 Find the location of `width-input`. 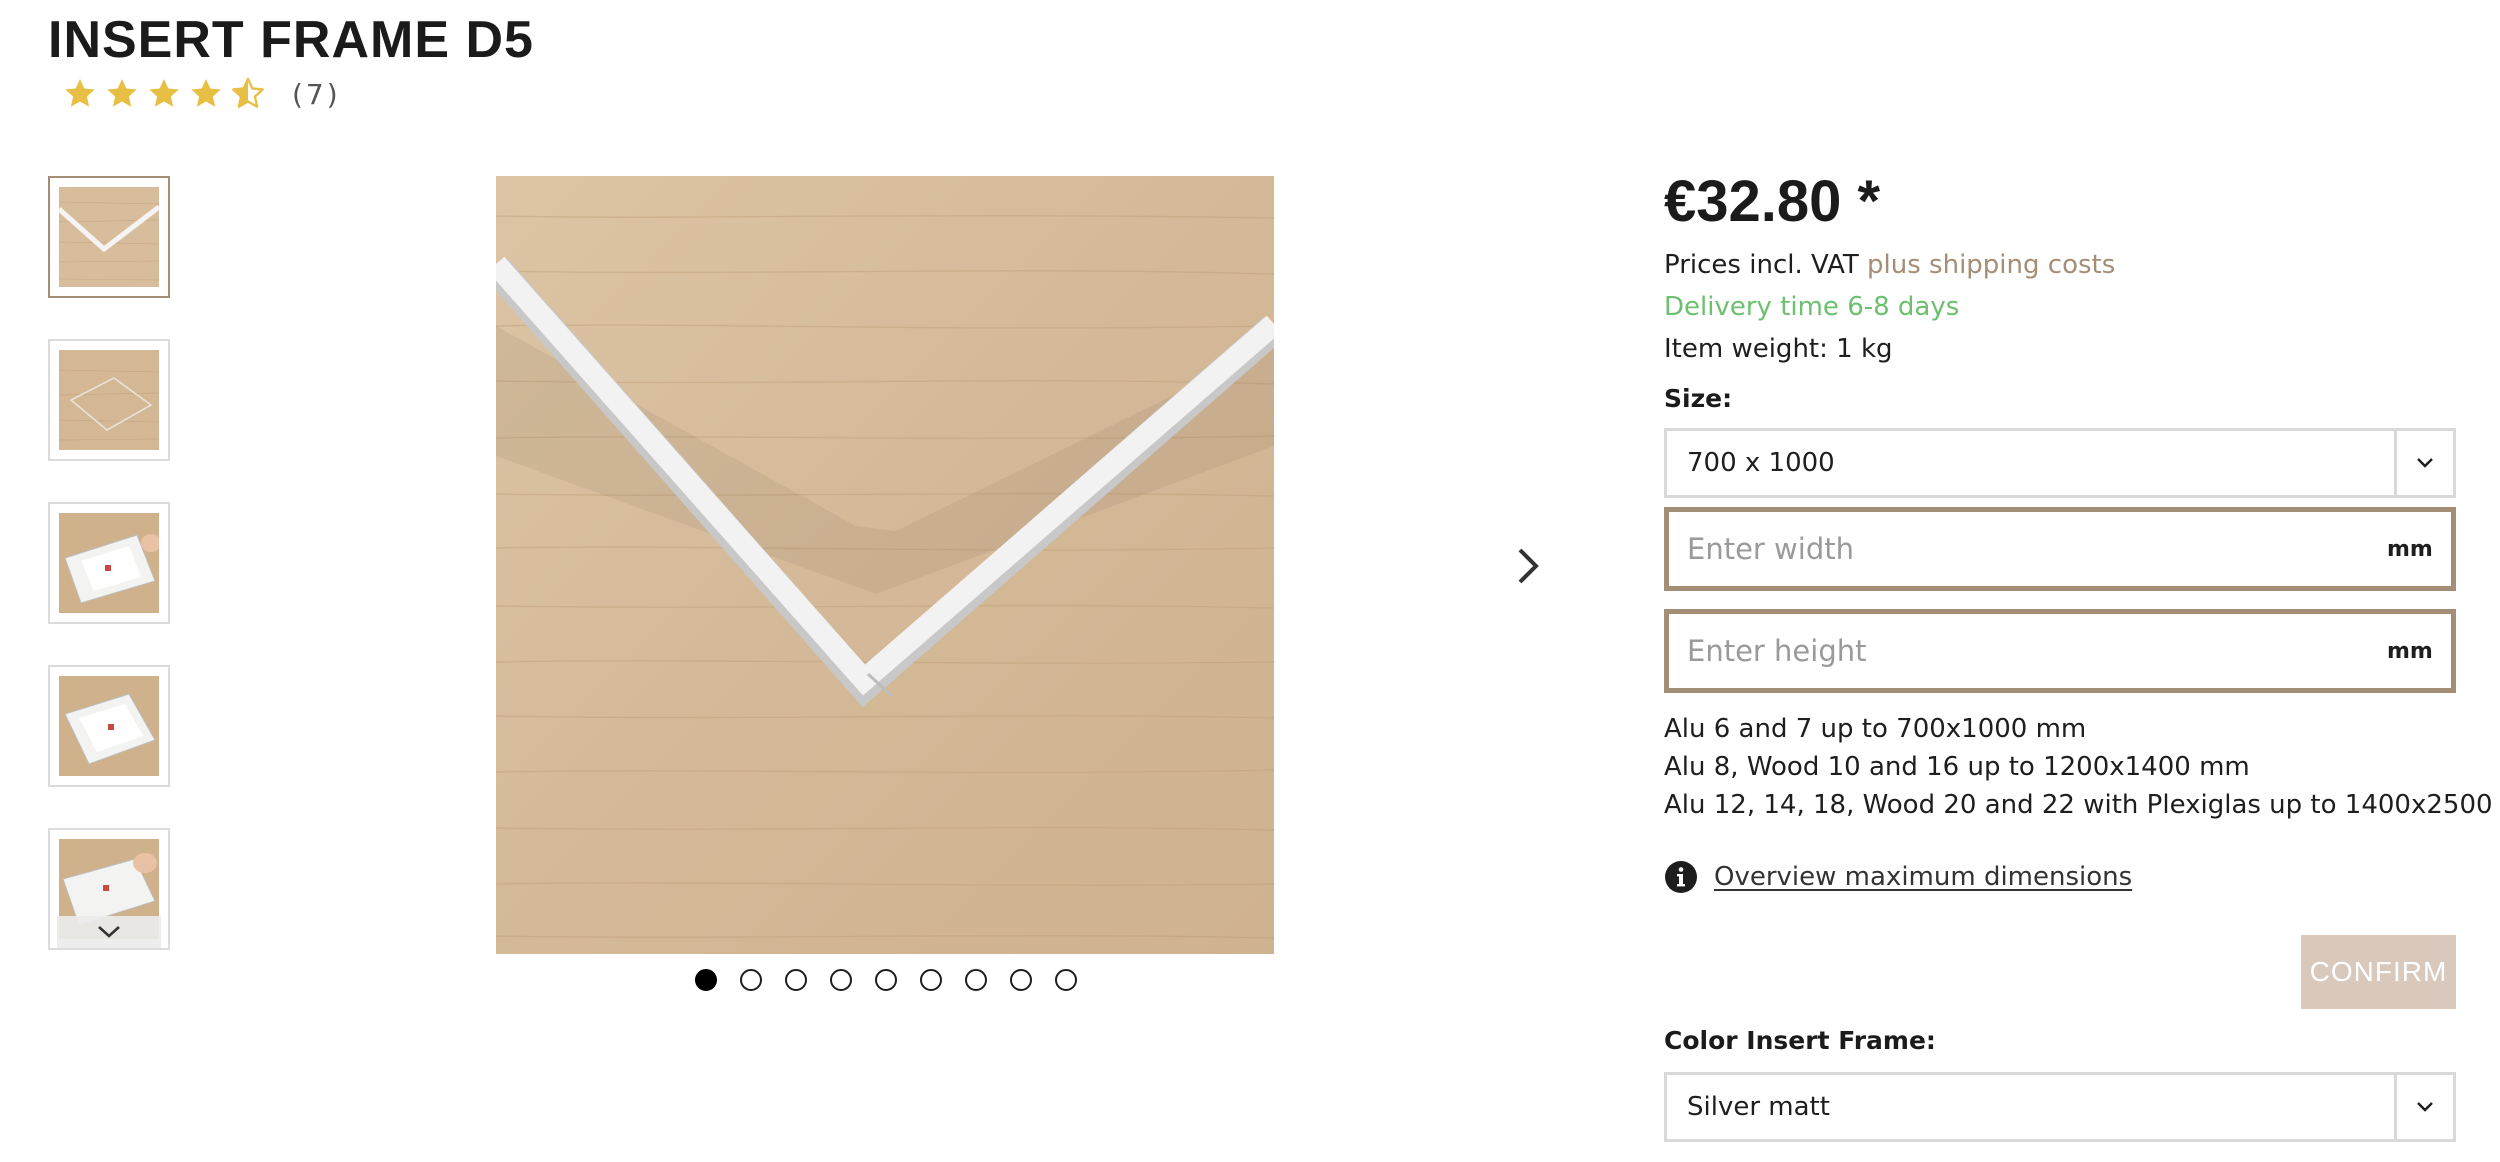

width-input is located at coordinates (2028, 549).